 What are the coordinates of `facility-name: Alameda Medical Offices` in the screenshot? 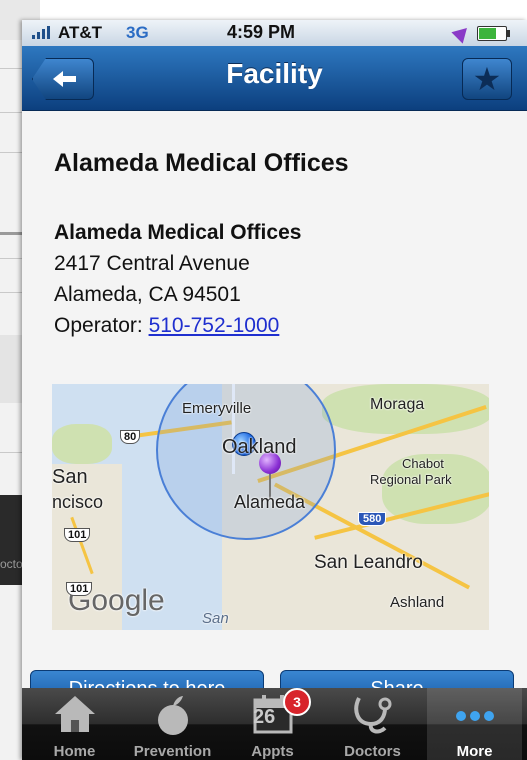 It's located at (178, 232).